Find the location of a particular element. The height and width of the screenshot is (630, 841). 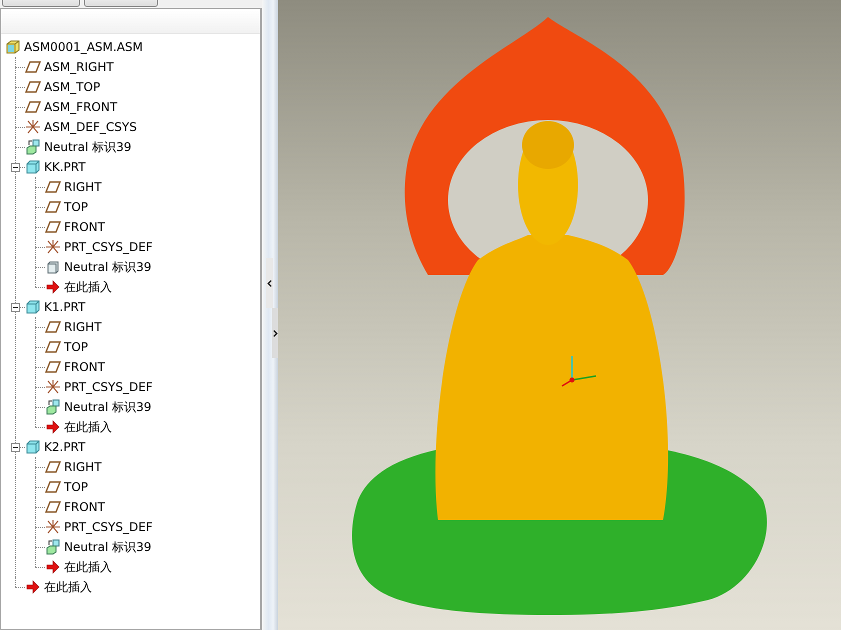

assembly-cube-icon is located at coordinates (13, 47).